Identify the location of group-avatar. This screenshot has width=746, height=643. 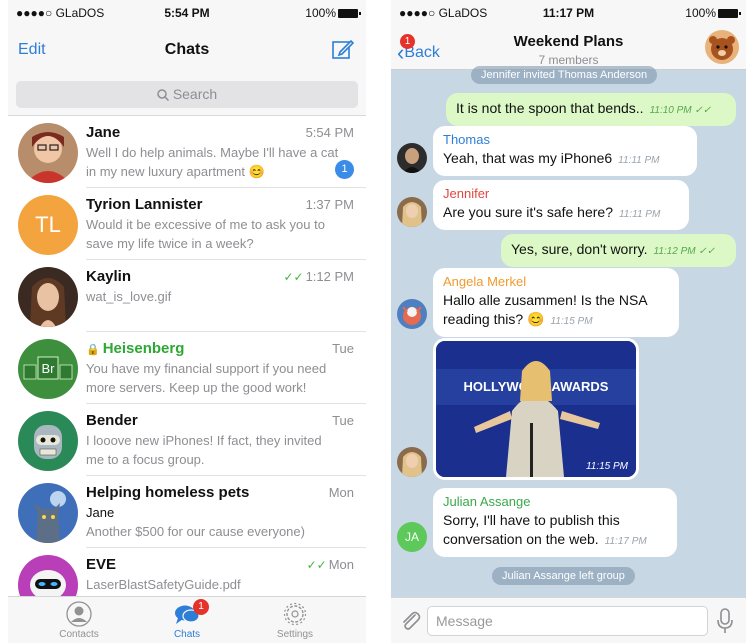
(722, 47).